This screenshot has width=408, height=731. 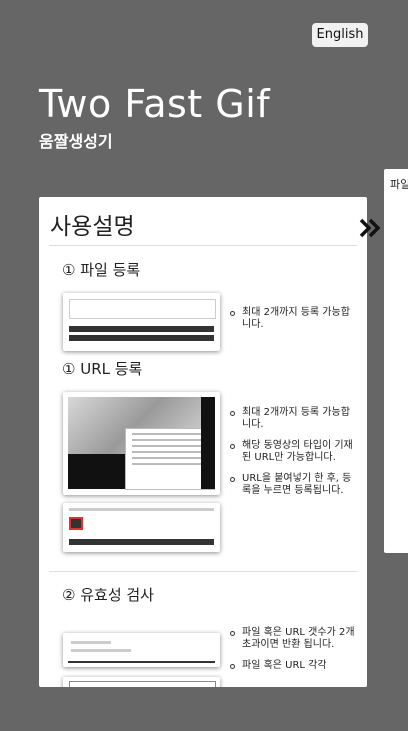 I want to click on file-upload-notes: 최대 2개까지 등록 가능합니다., so click(x=292, y=323).